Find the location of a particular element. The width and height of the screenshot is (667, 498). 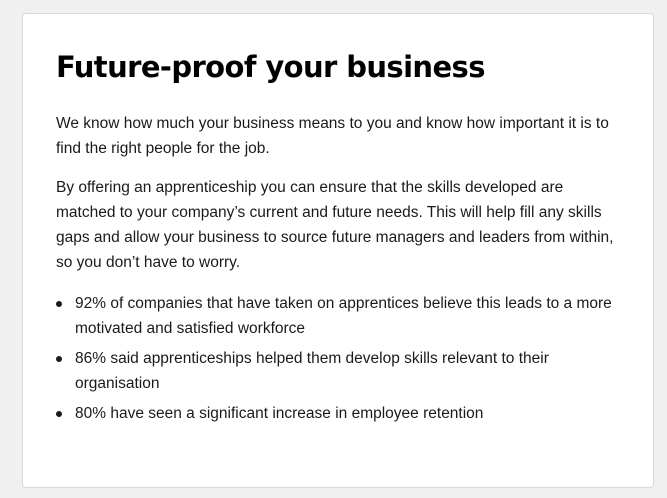

section-title: Future-proof your business is located at coordinates (270, 67).